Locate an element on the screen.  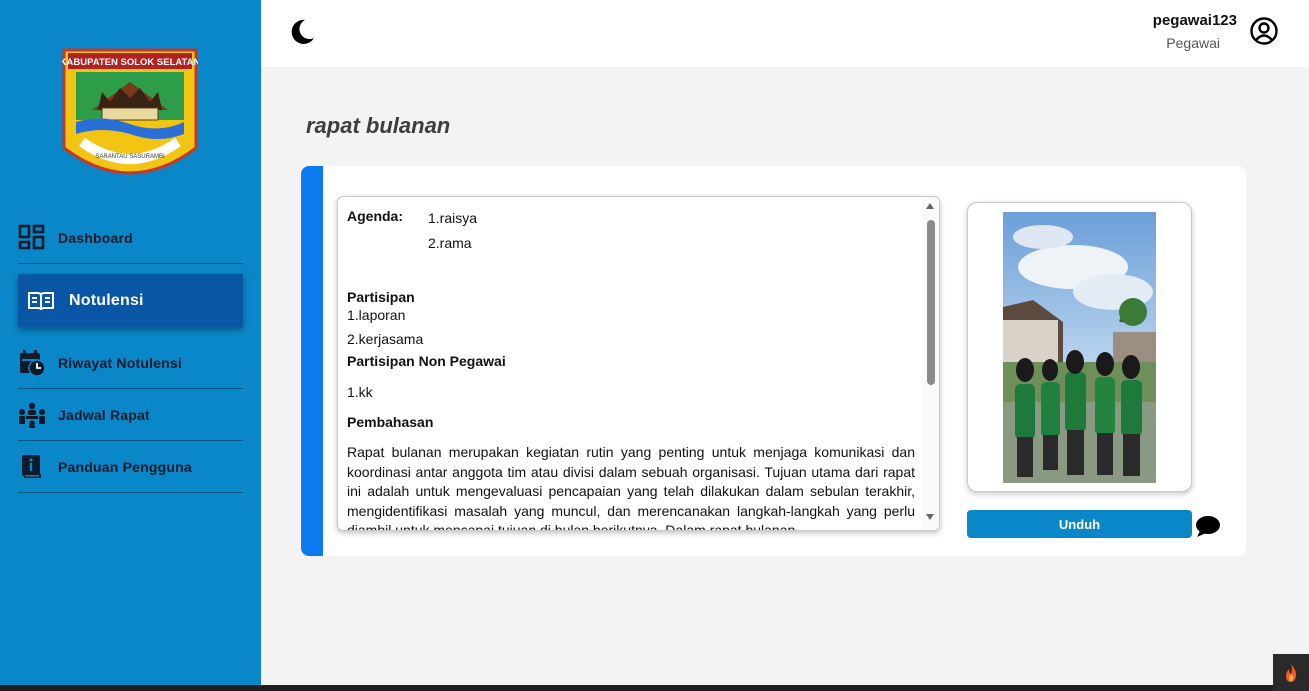
svg-text: KABUPATEN SOLOK SELATAN is located at coordinates (130, 62).